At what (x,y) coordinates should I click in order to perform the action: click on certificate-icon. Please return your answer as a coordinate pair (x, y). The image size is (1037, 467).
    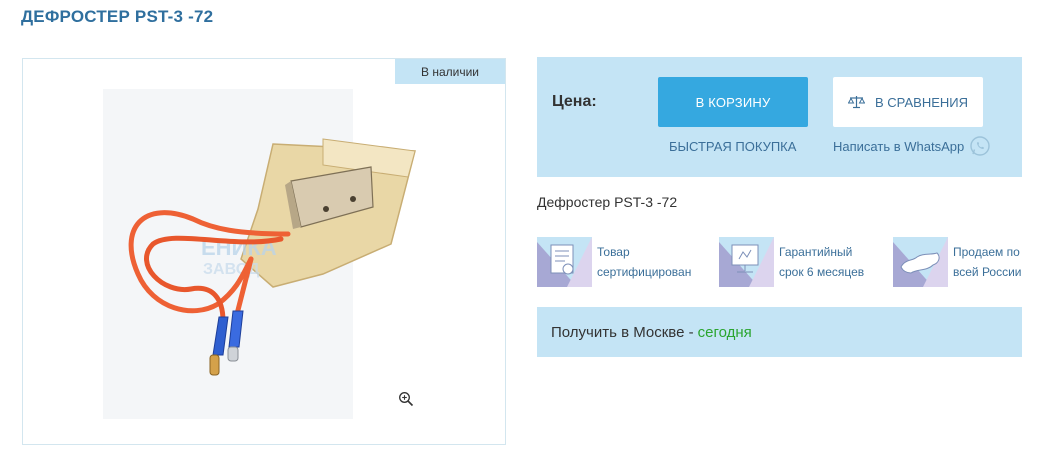
    Looking at the image, I should click on (564, 262).